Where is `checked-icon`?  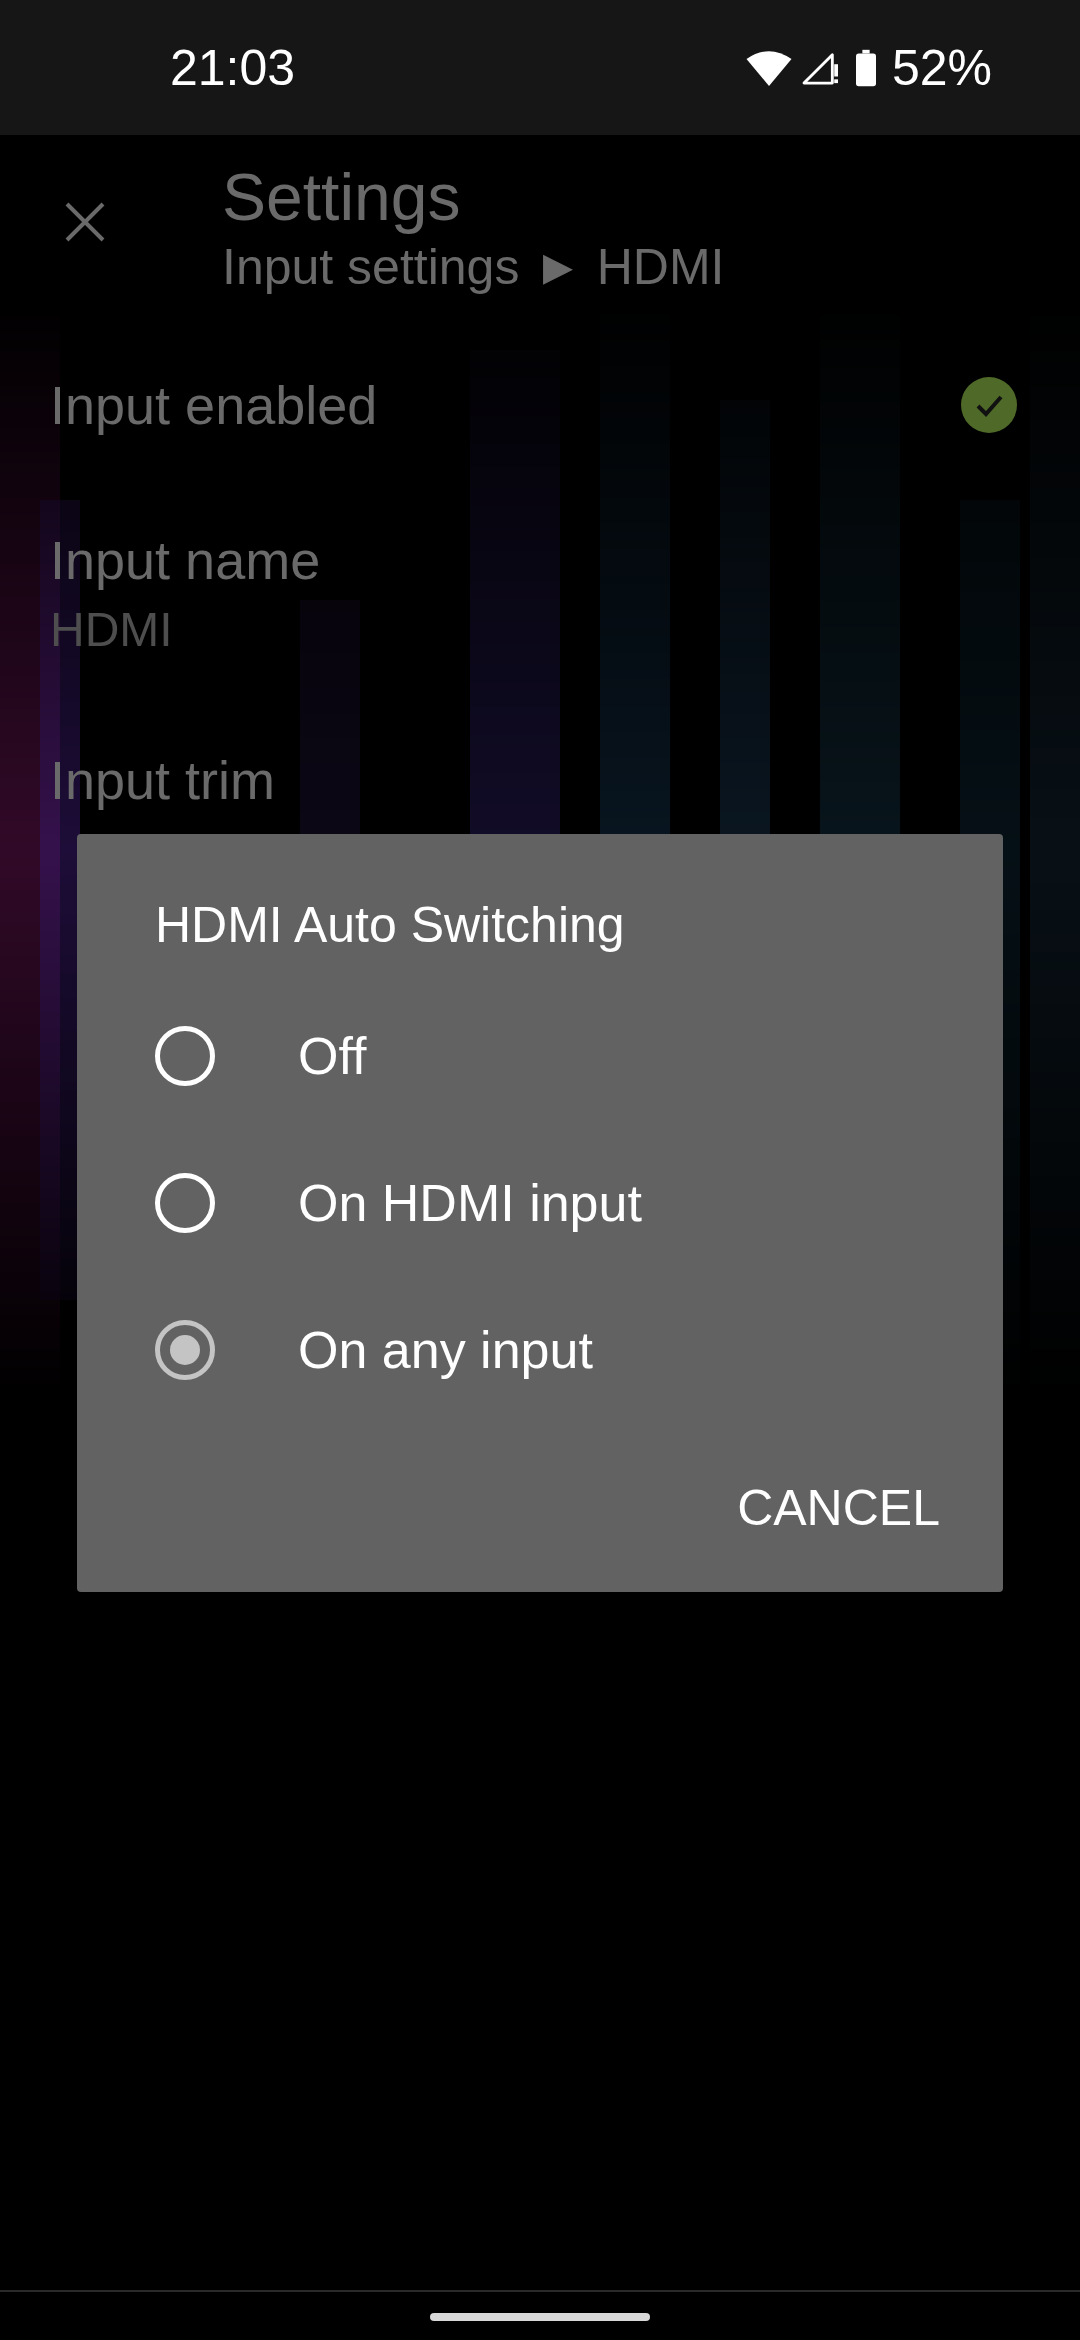 checked-icon is located at coordinates (989, 405).